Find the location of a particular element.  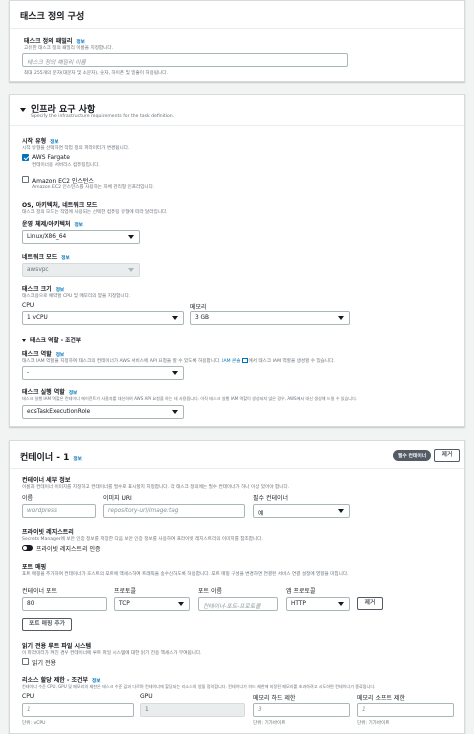

remove-container-button: 제거 is located at coordinates (447, 455).